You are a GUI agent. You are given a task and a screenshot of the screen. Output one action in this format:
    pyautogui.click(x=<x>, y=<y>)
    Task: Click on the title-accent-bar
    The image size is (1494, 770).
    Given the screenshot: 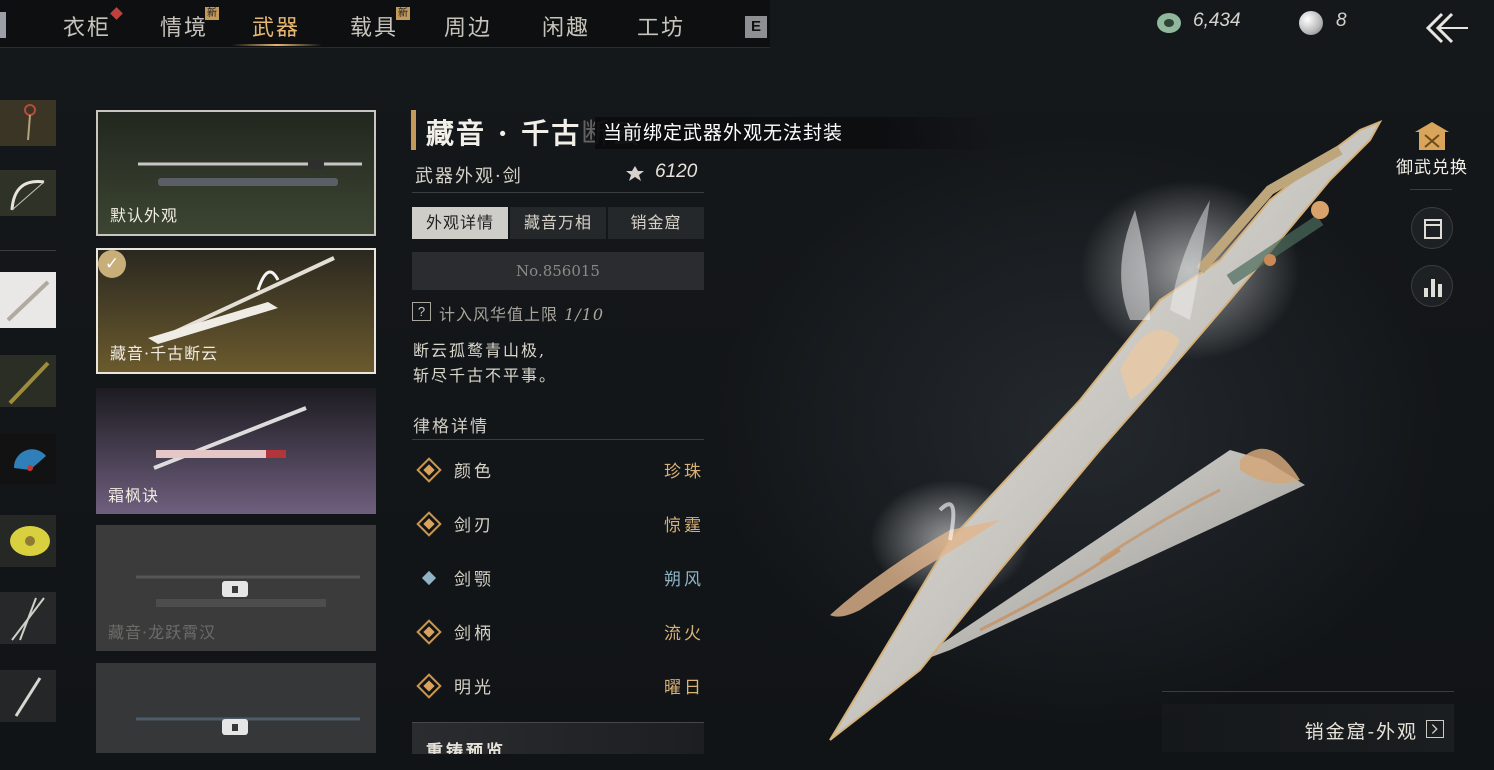 What is the action you would take?
    pyautogui.click(x=413, y=130)
    